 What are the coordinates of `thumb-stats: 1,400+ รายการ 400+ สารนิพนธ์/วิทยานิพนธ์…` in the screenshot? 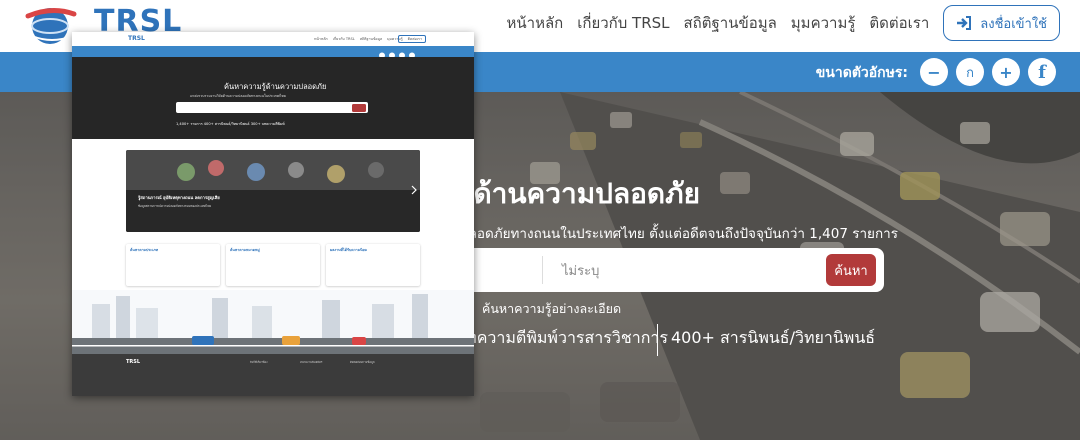 It's located at (230, 124).